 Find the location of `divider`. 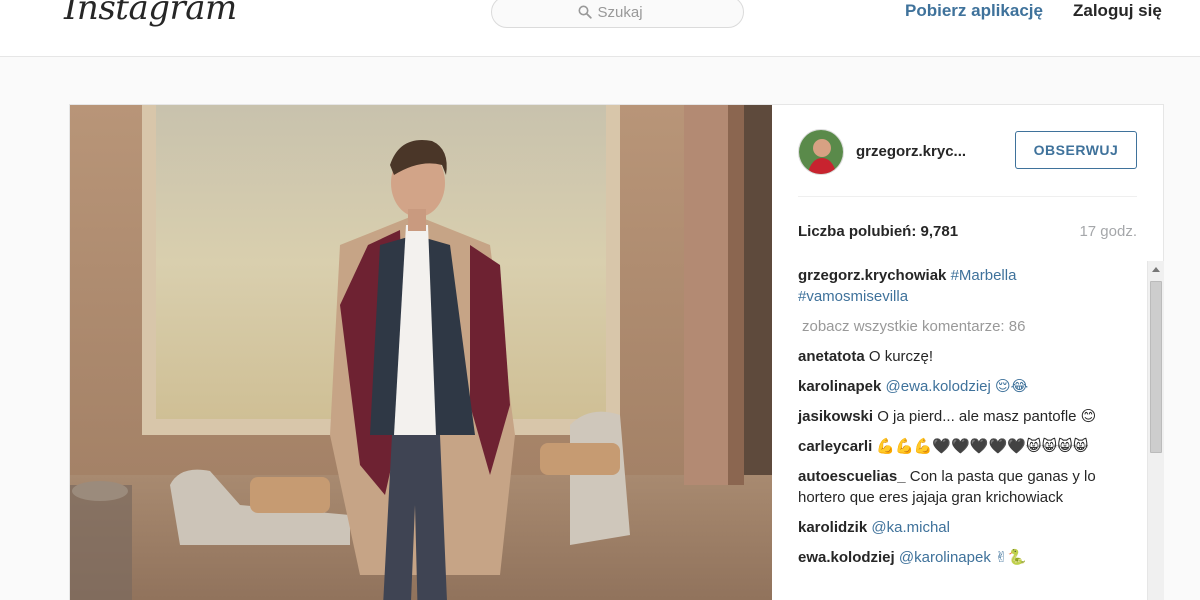

divider is located at coordinates (967, 196).